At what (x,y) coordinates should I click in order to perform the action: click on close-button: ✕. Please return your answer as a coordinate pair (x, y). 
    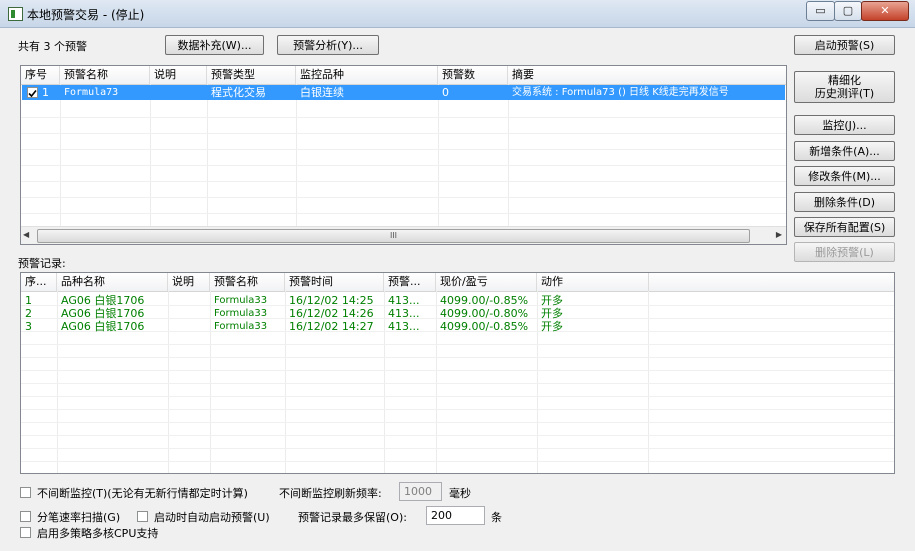
    Looking at the image, I should click on (885, 11).